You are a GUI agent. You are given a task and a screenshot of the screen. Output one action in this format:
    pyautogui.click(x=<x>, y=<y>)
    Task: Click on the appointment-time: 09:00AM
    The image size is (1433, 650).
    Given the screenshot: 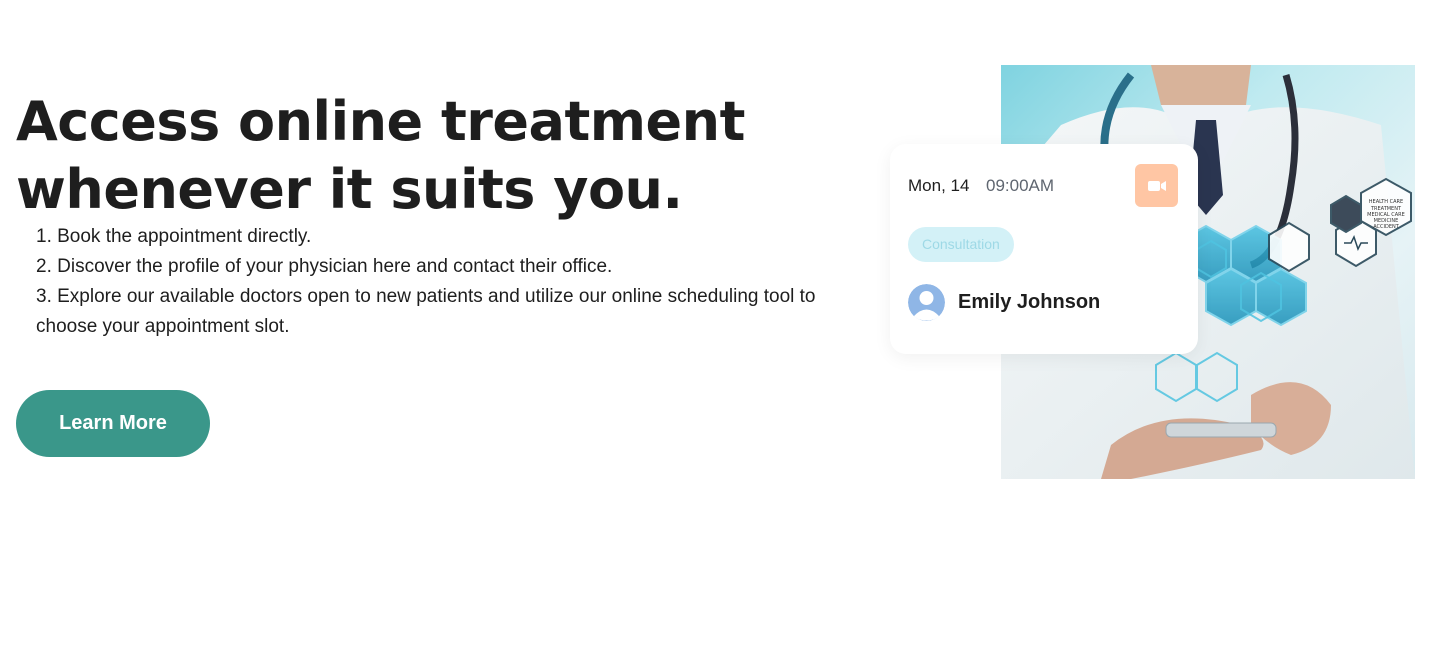 What is the action you would take?
    pyautogui.click(x=1020, y=185)
    